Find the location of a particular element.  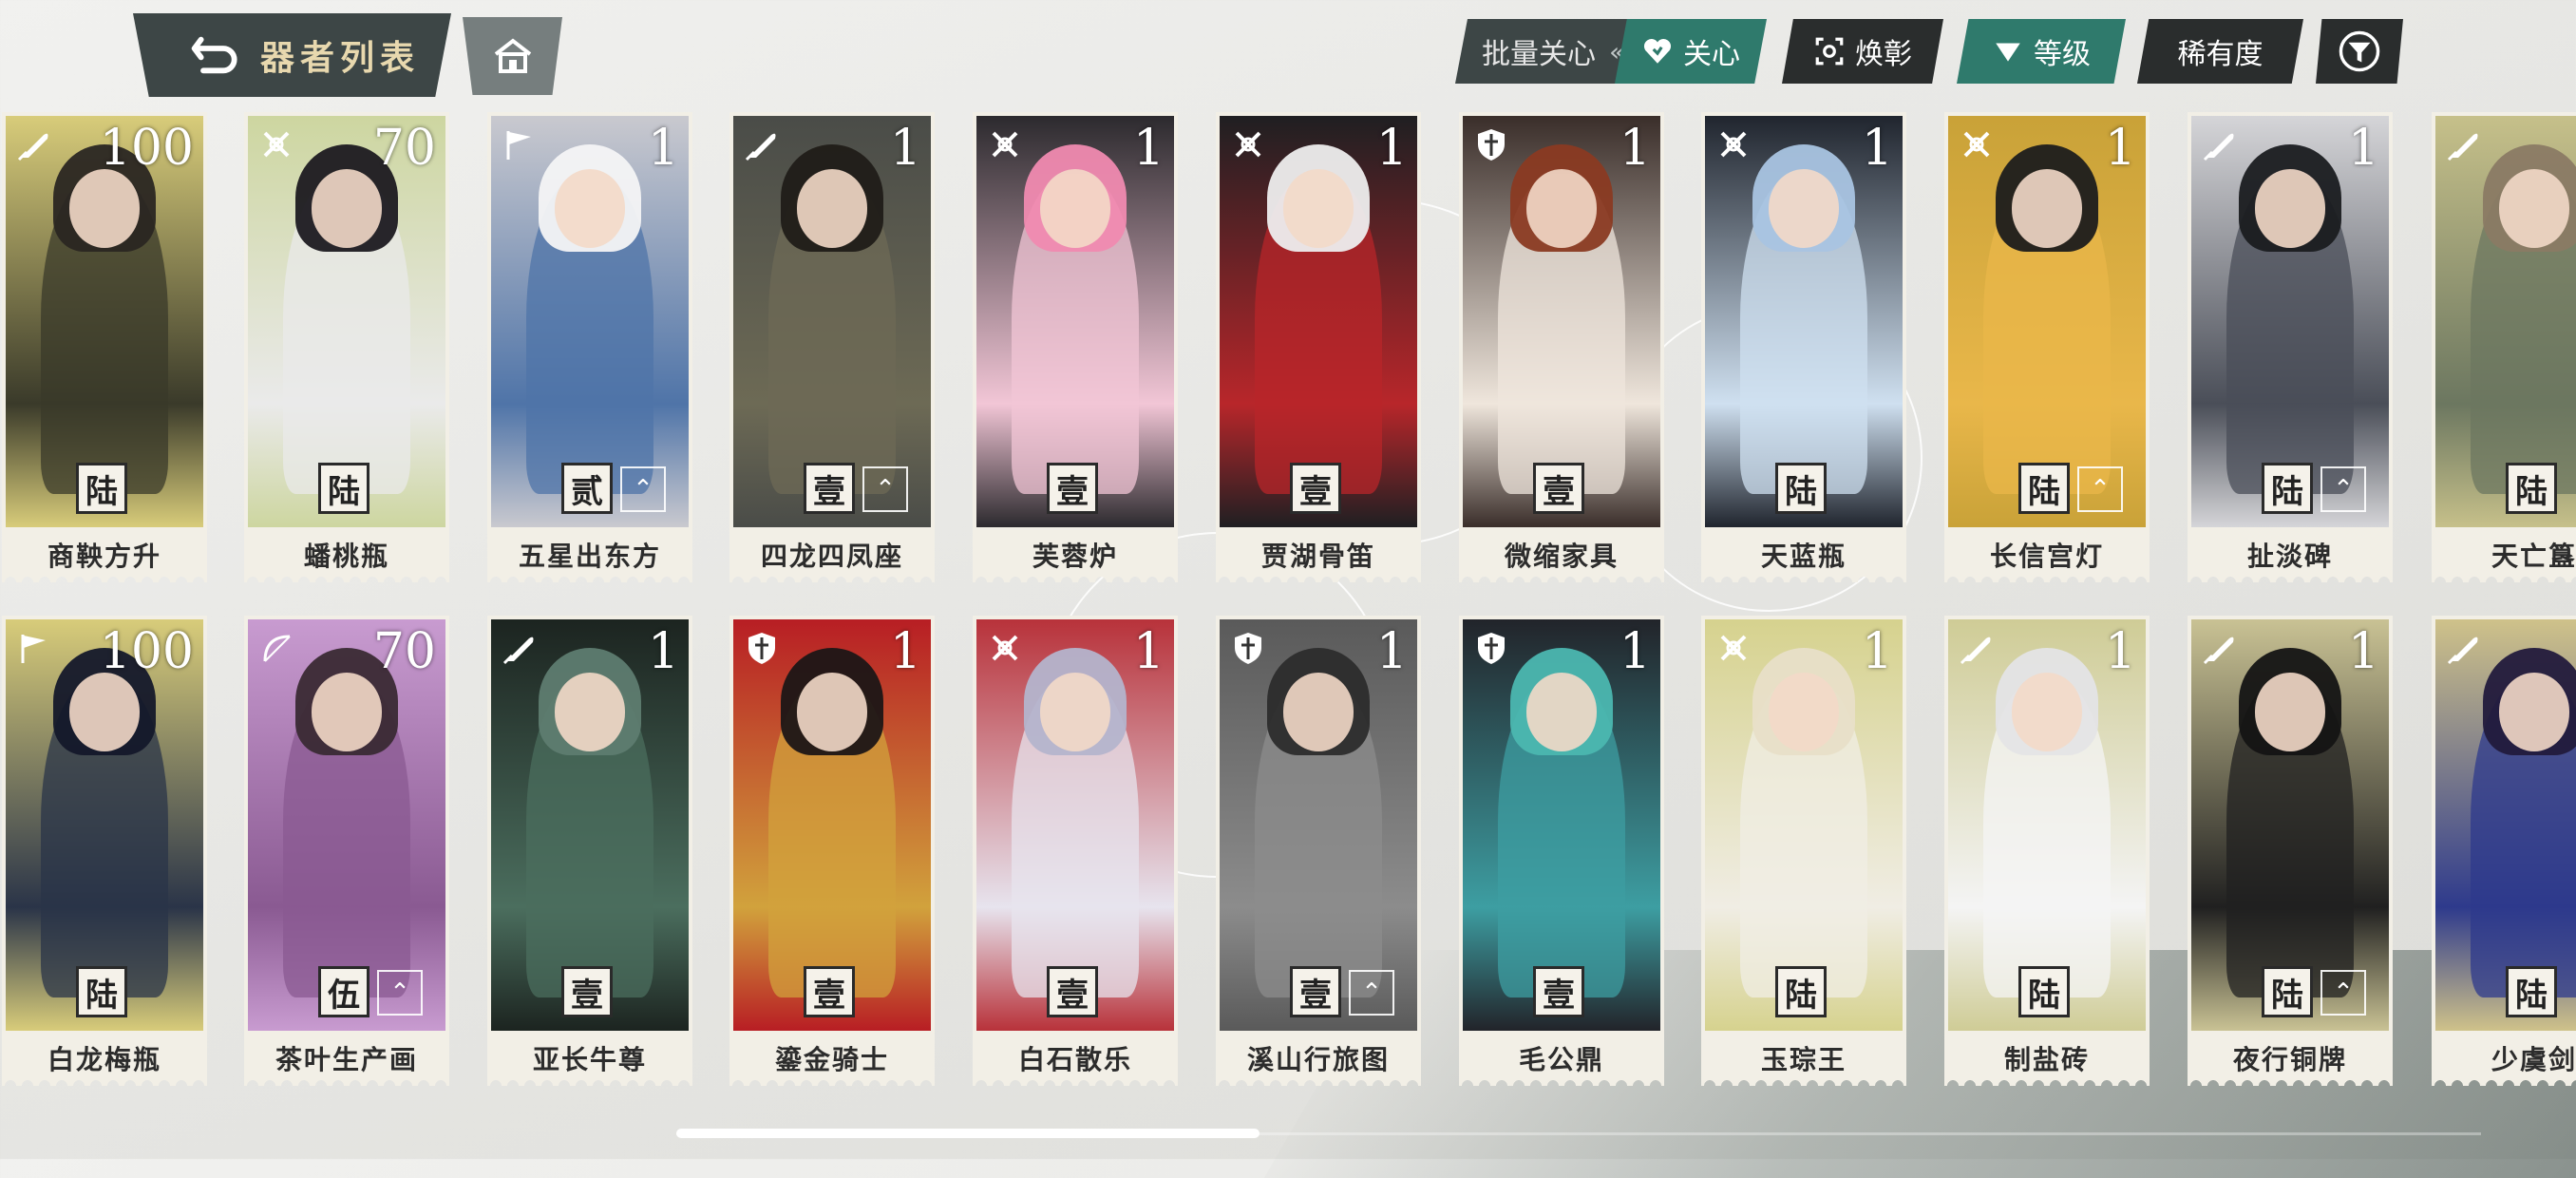

character-card: 1 陆天蓝瓶 is located at coordinates (1803, 349).